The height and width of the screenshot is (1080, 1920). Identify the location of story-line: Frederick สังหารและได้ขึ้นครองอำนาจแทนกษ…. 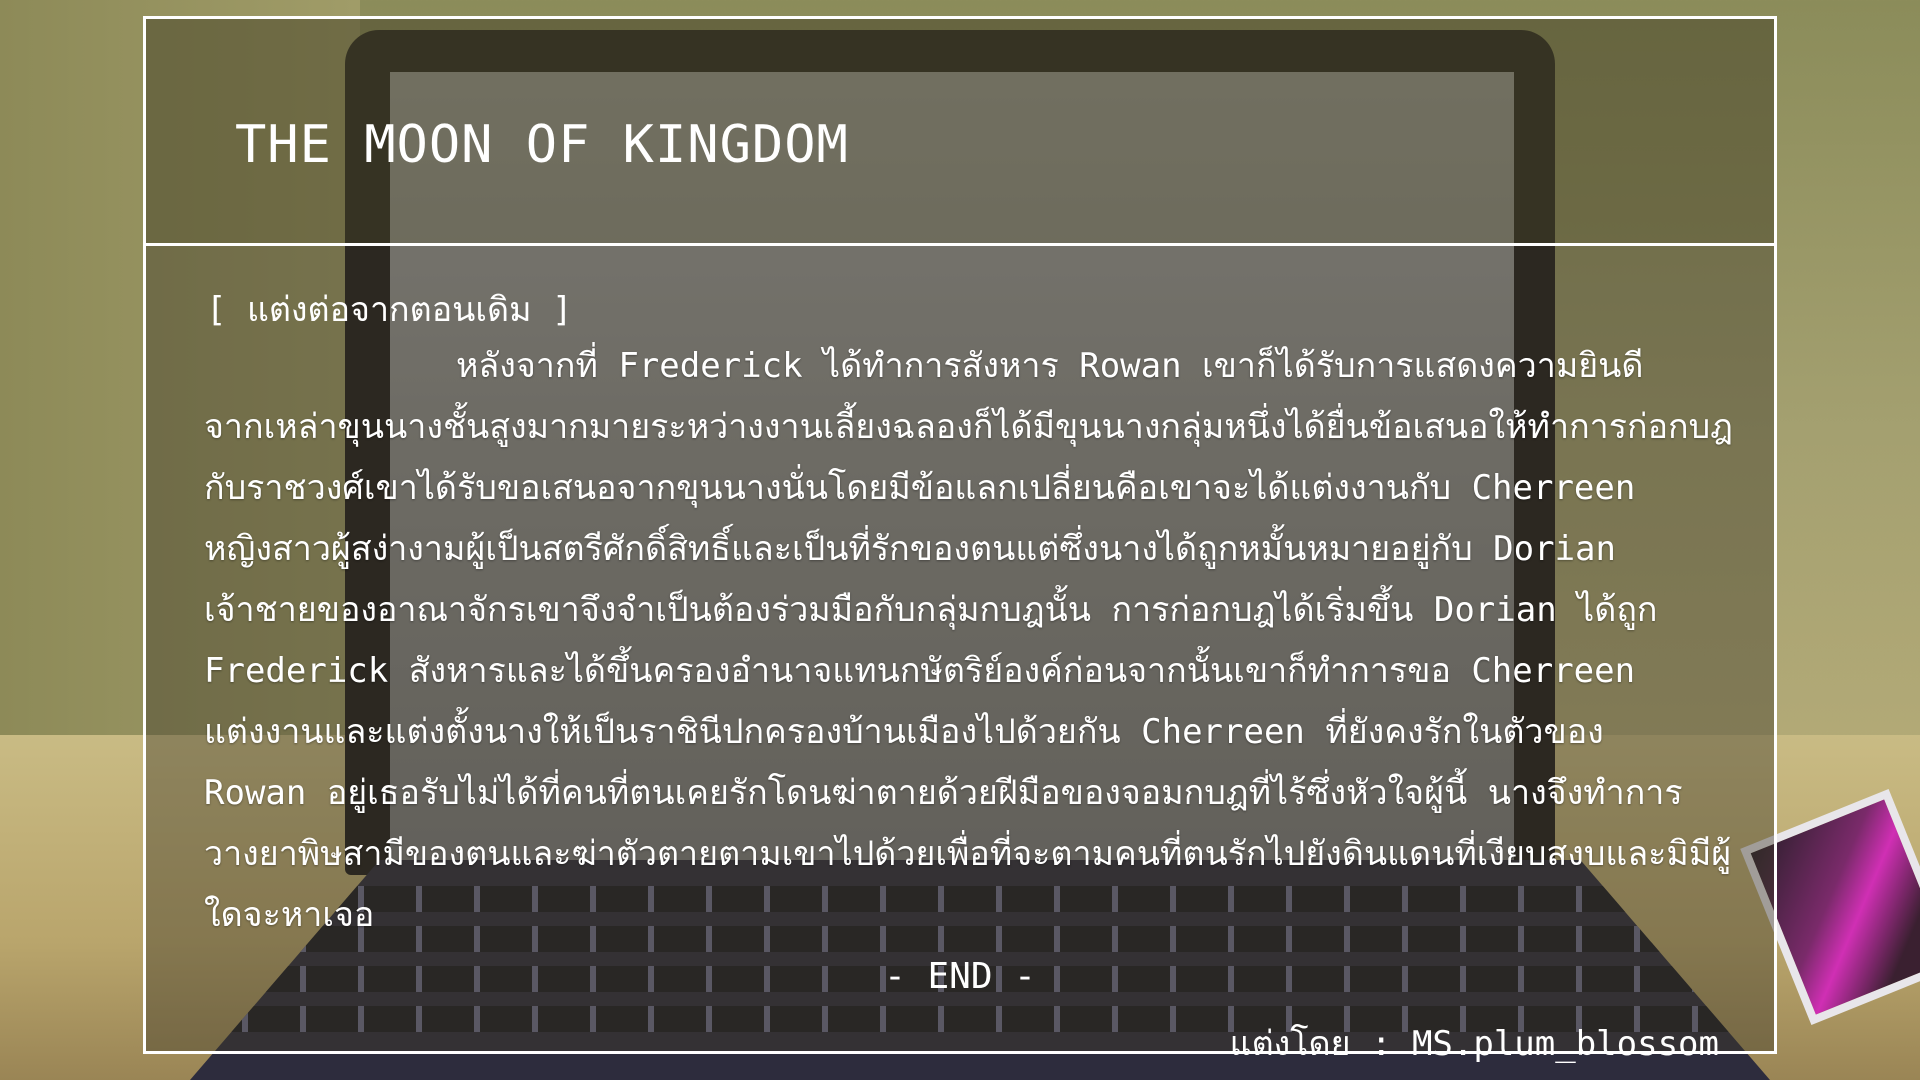
(920, 671).